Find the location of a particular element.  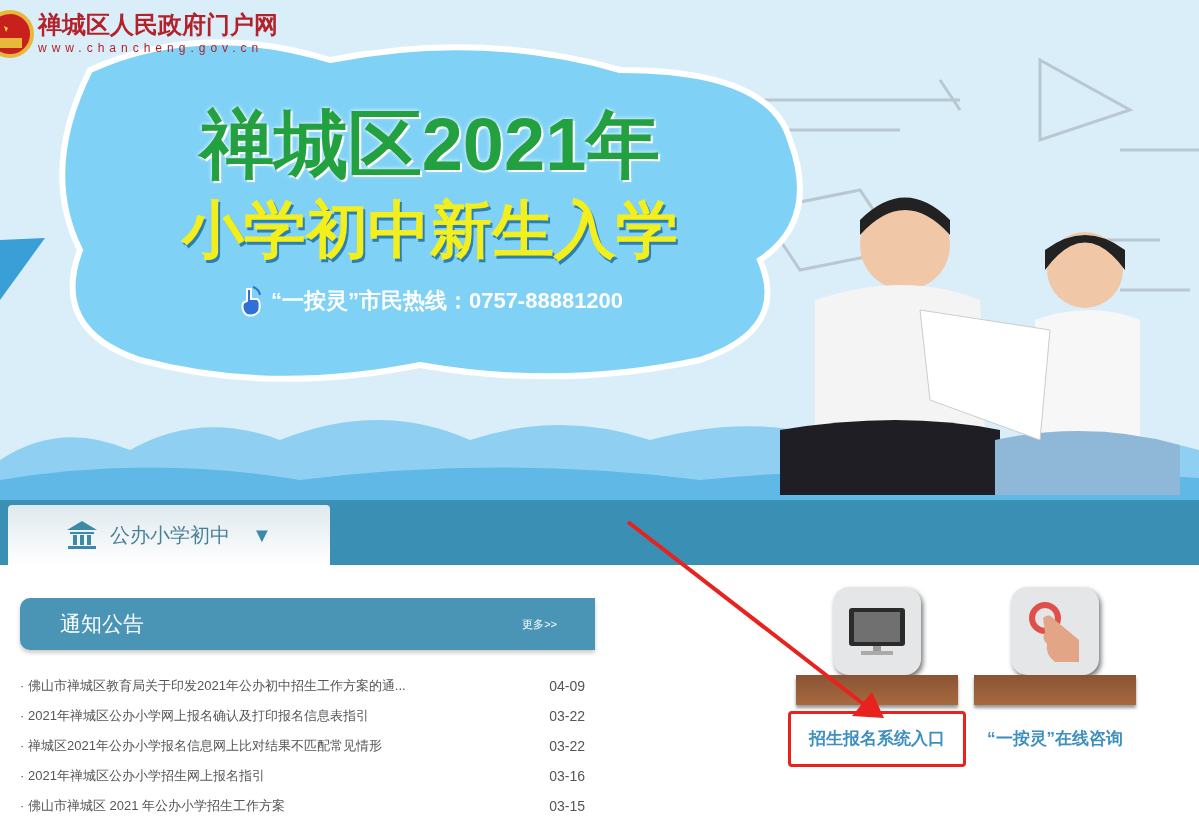

notice-link: · 2021年禅城区公办小学网上报名确认及打印报名信息表指引 is located at coordinates (194, 716).